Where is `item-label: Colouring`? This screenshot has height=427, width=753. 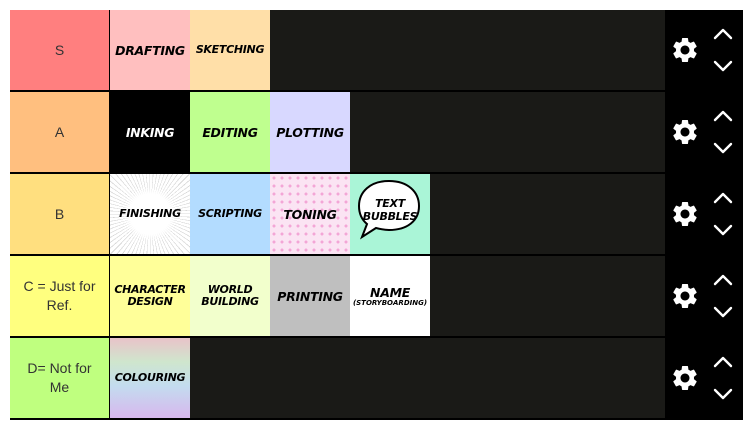 item-label: Colouring is located at coordinates (150, 377).